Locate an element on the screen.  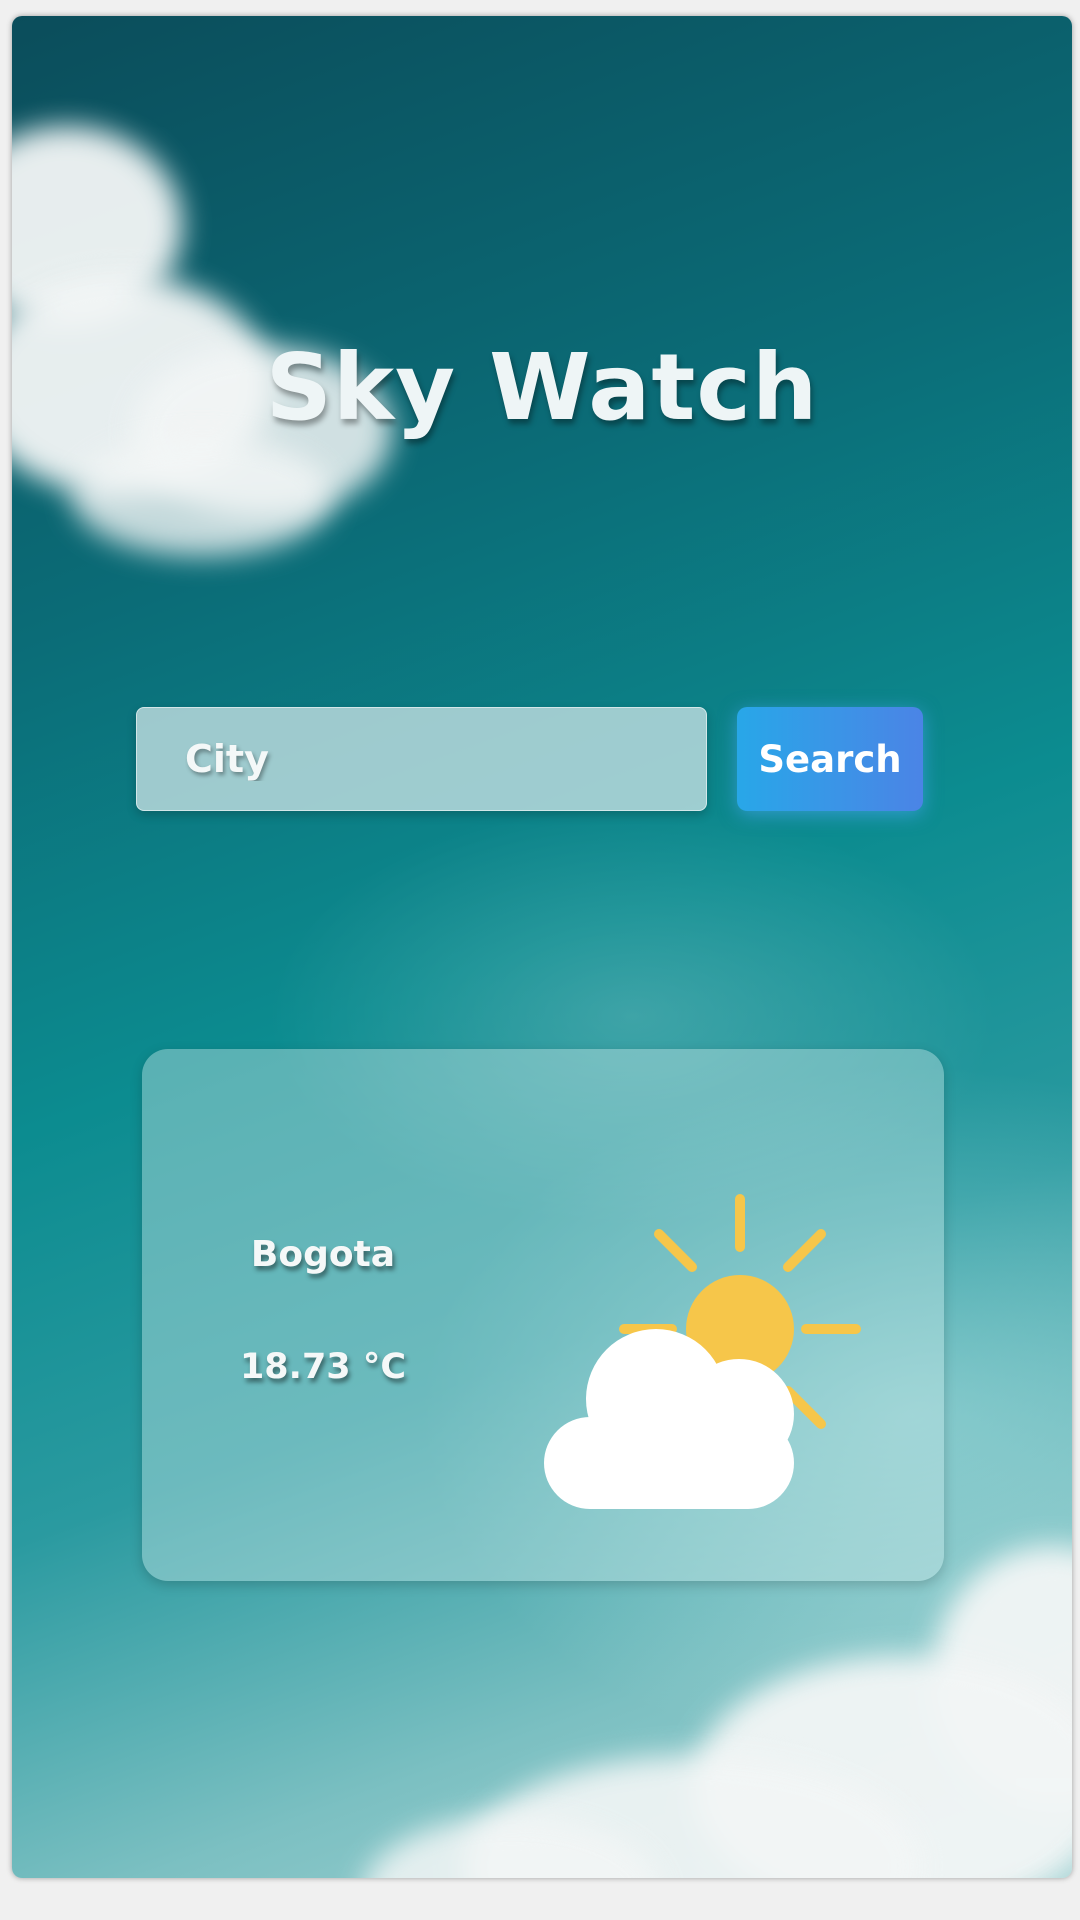
search-bar: Search is located at coordinates (536, 759).